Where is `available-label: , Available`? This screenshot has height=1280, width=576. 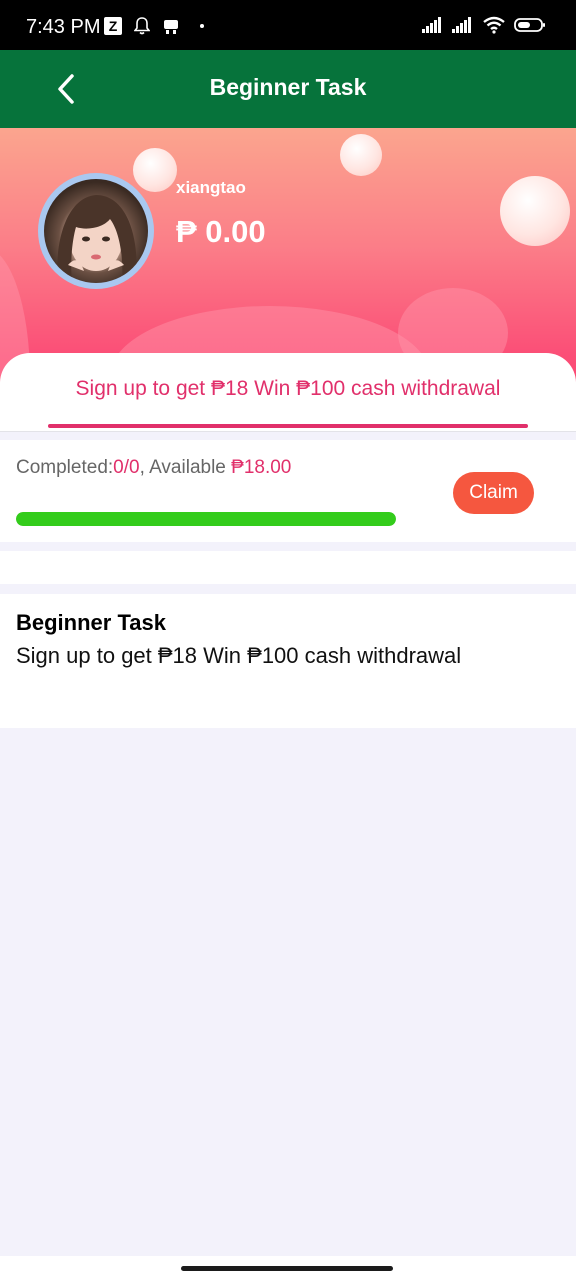 available-label: , Available is located at coordinates (185, 467).